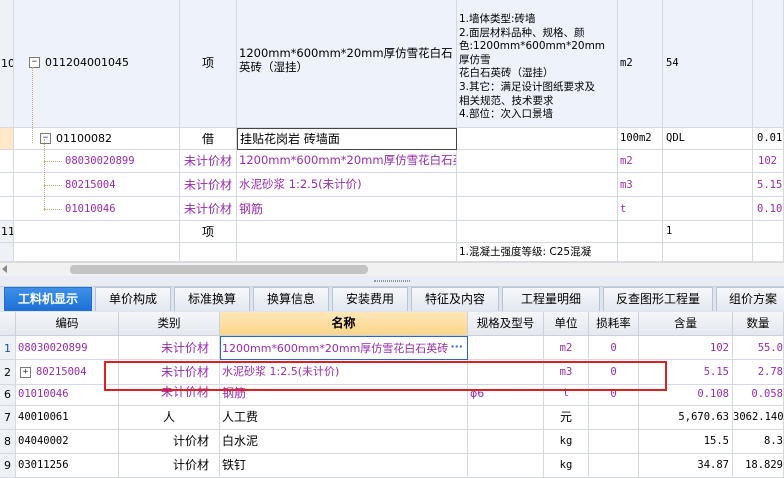  Describe the element at coordinates (758, 324) in the screenshot. I see `column-header-quantity: 数量` at that location.